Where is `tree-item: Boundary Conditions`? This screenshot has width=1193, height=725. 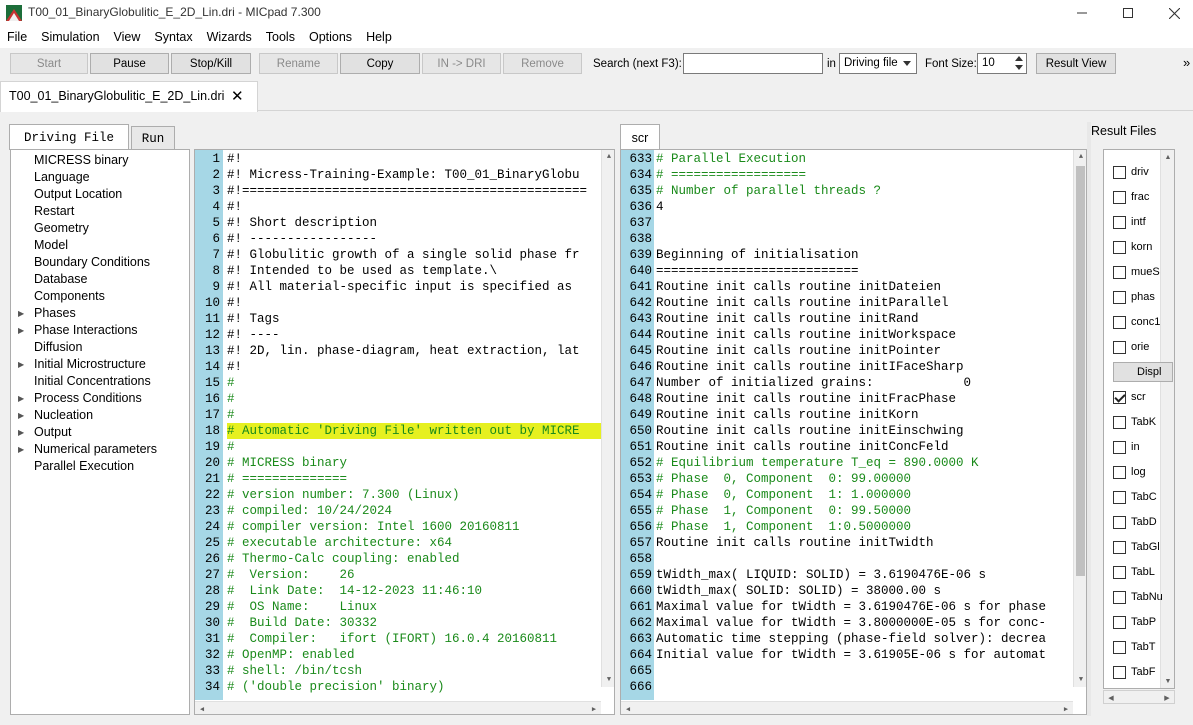 tree-item: Boundary Conditions is located at coordinates (92, 262).